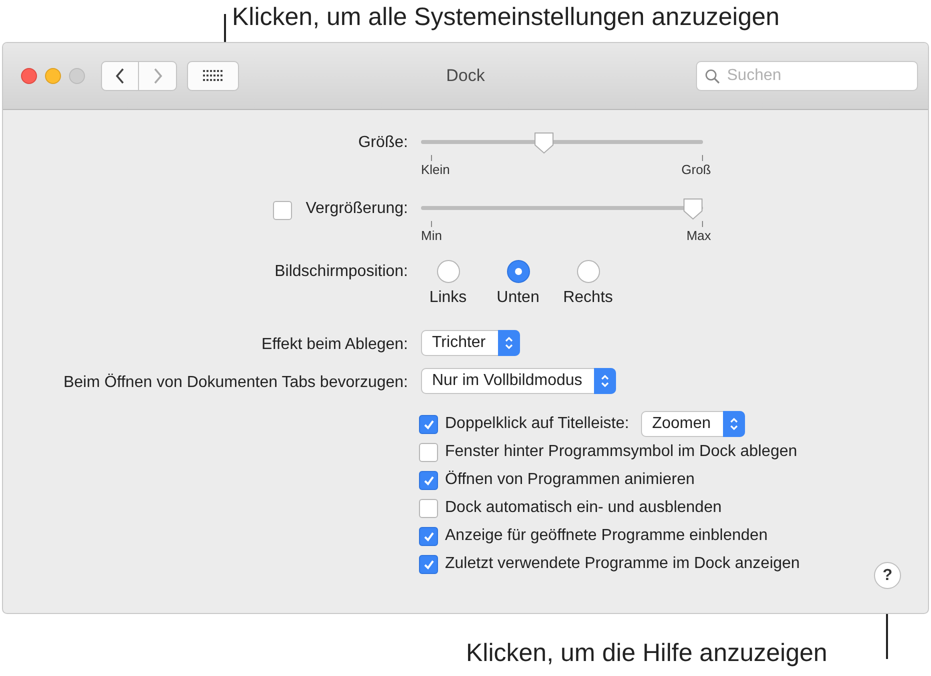  I want to click on radio-label: Unten, so click(518, 298).